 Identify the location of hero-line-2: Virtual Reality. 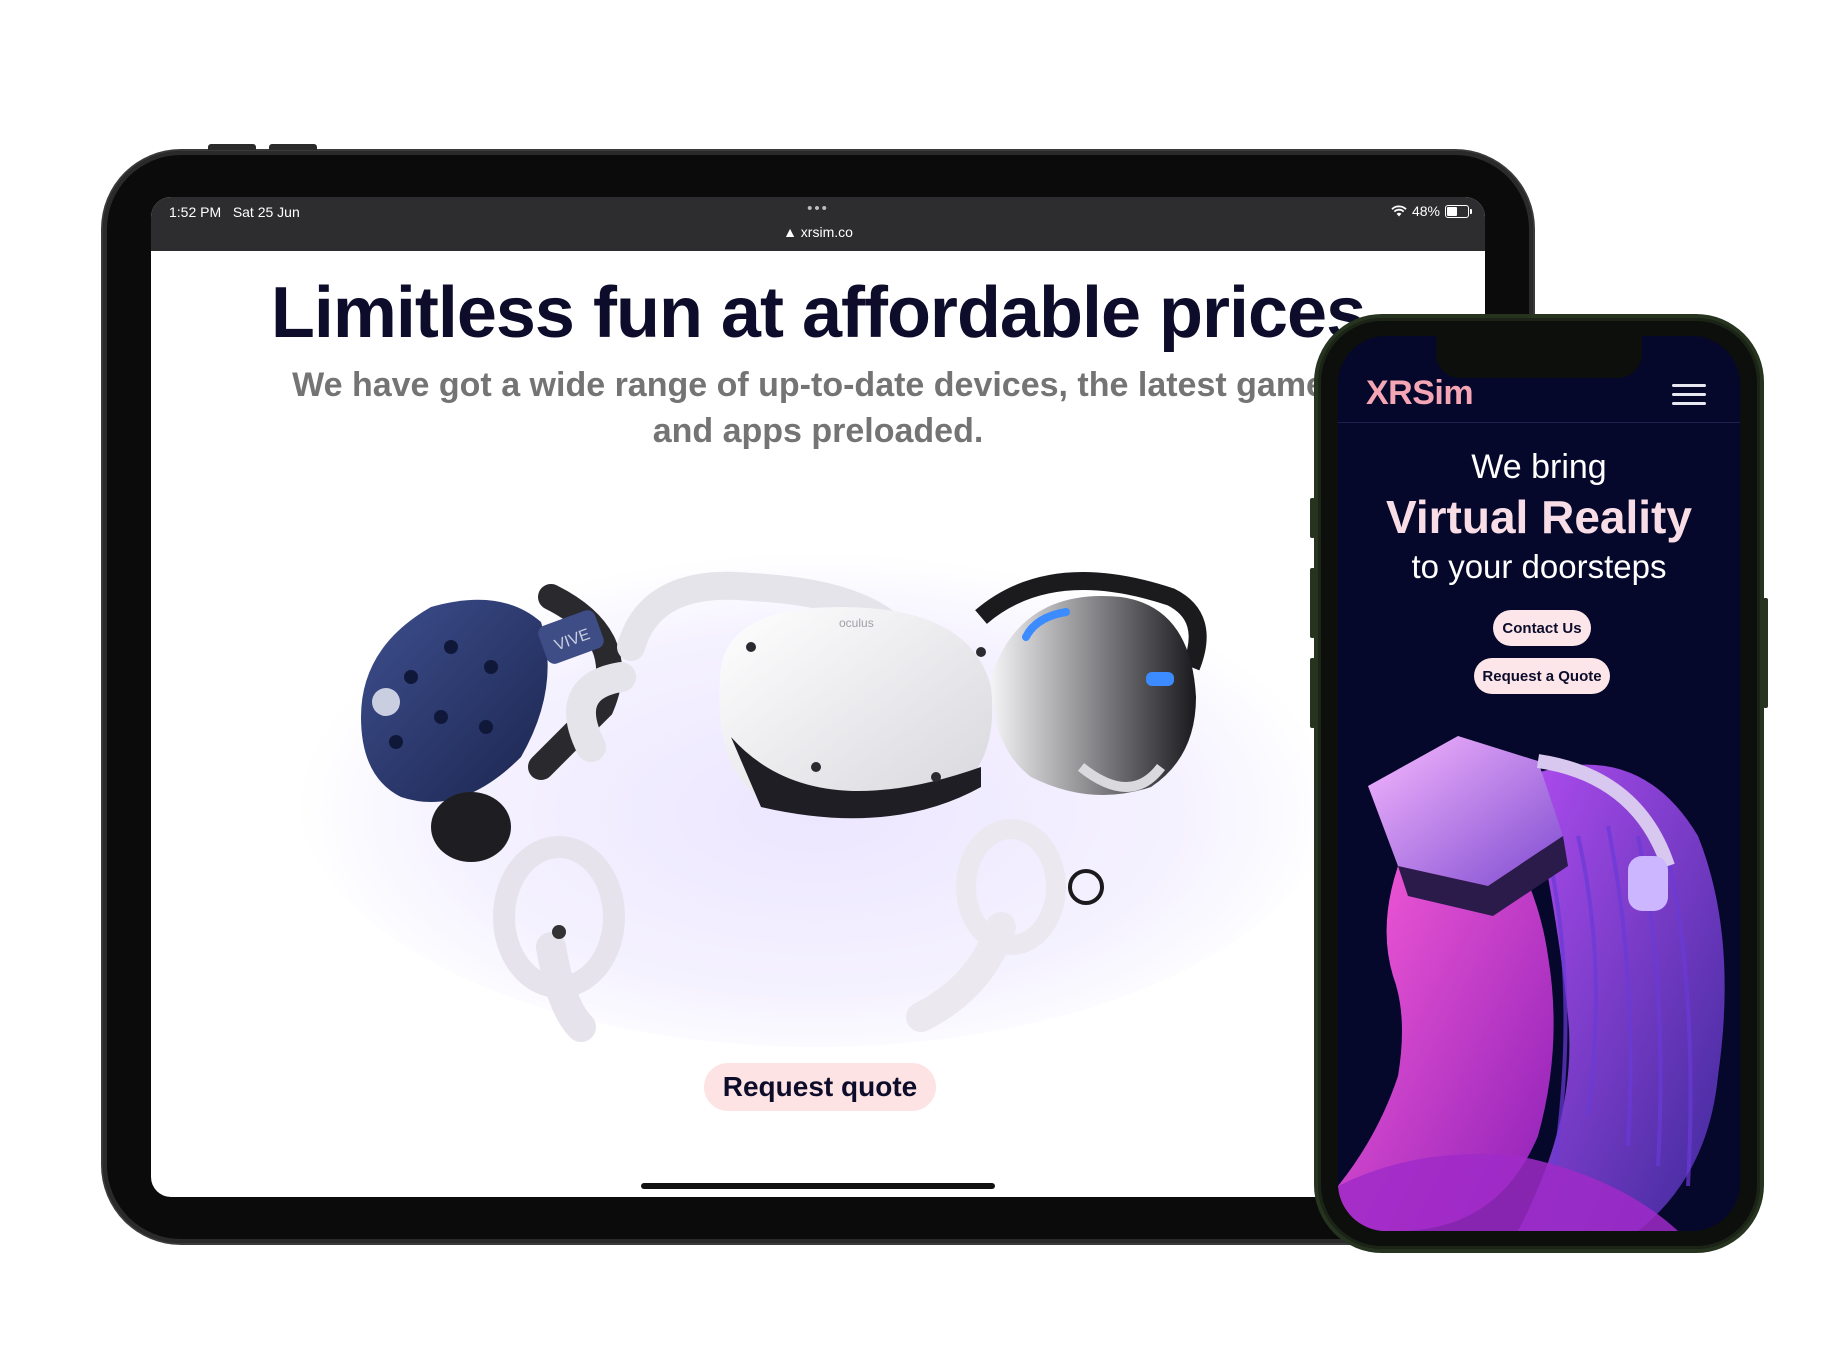
(1539, 517).